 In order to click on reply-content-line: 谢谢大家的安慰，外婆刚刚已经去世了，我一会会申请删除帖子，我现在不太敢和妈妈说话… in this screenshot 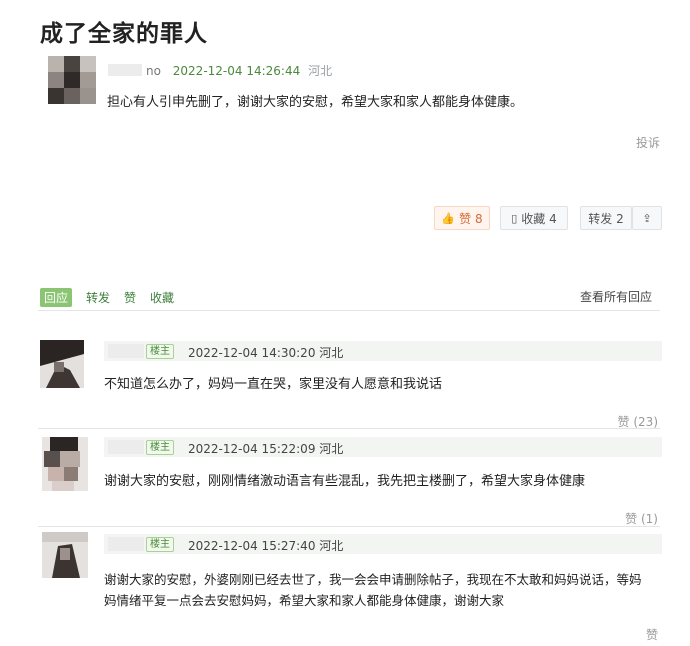, I will do `click(373, 579)`.